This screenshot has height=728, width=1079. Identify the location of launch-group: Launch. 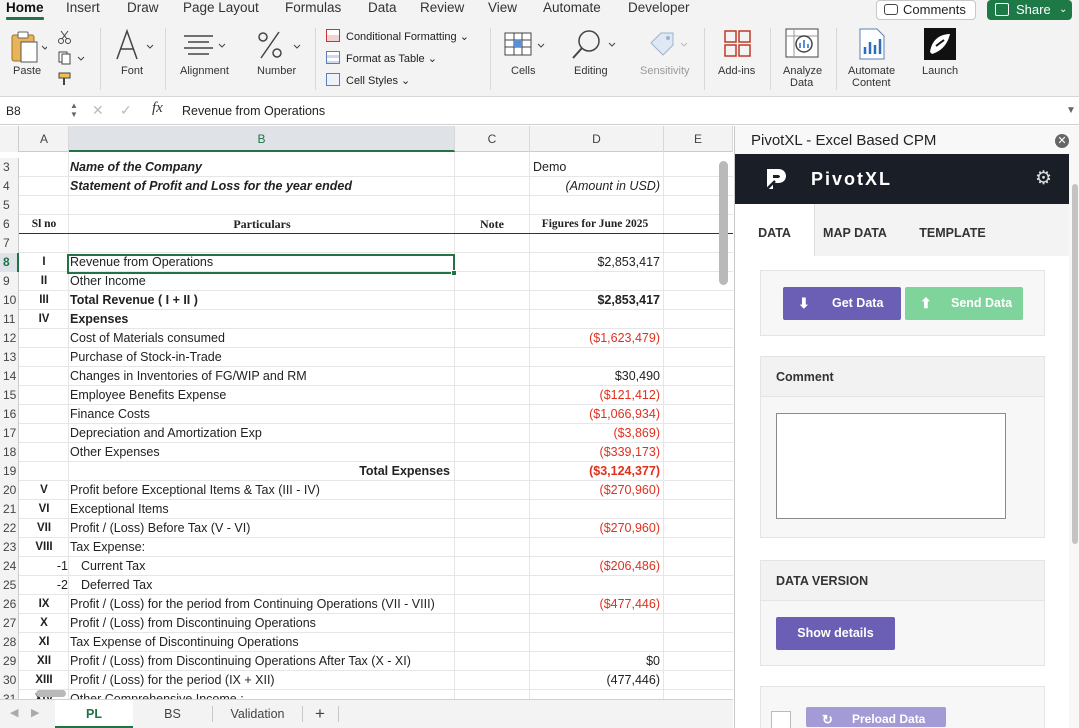
(940, 58).